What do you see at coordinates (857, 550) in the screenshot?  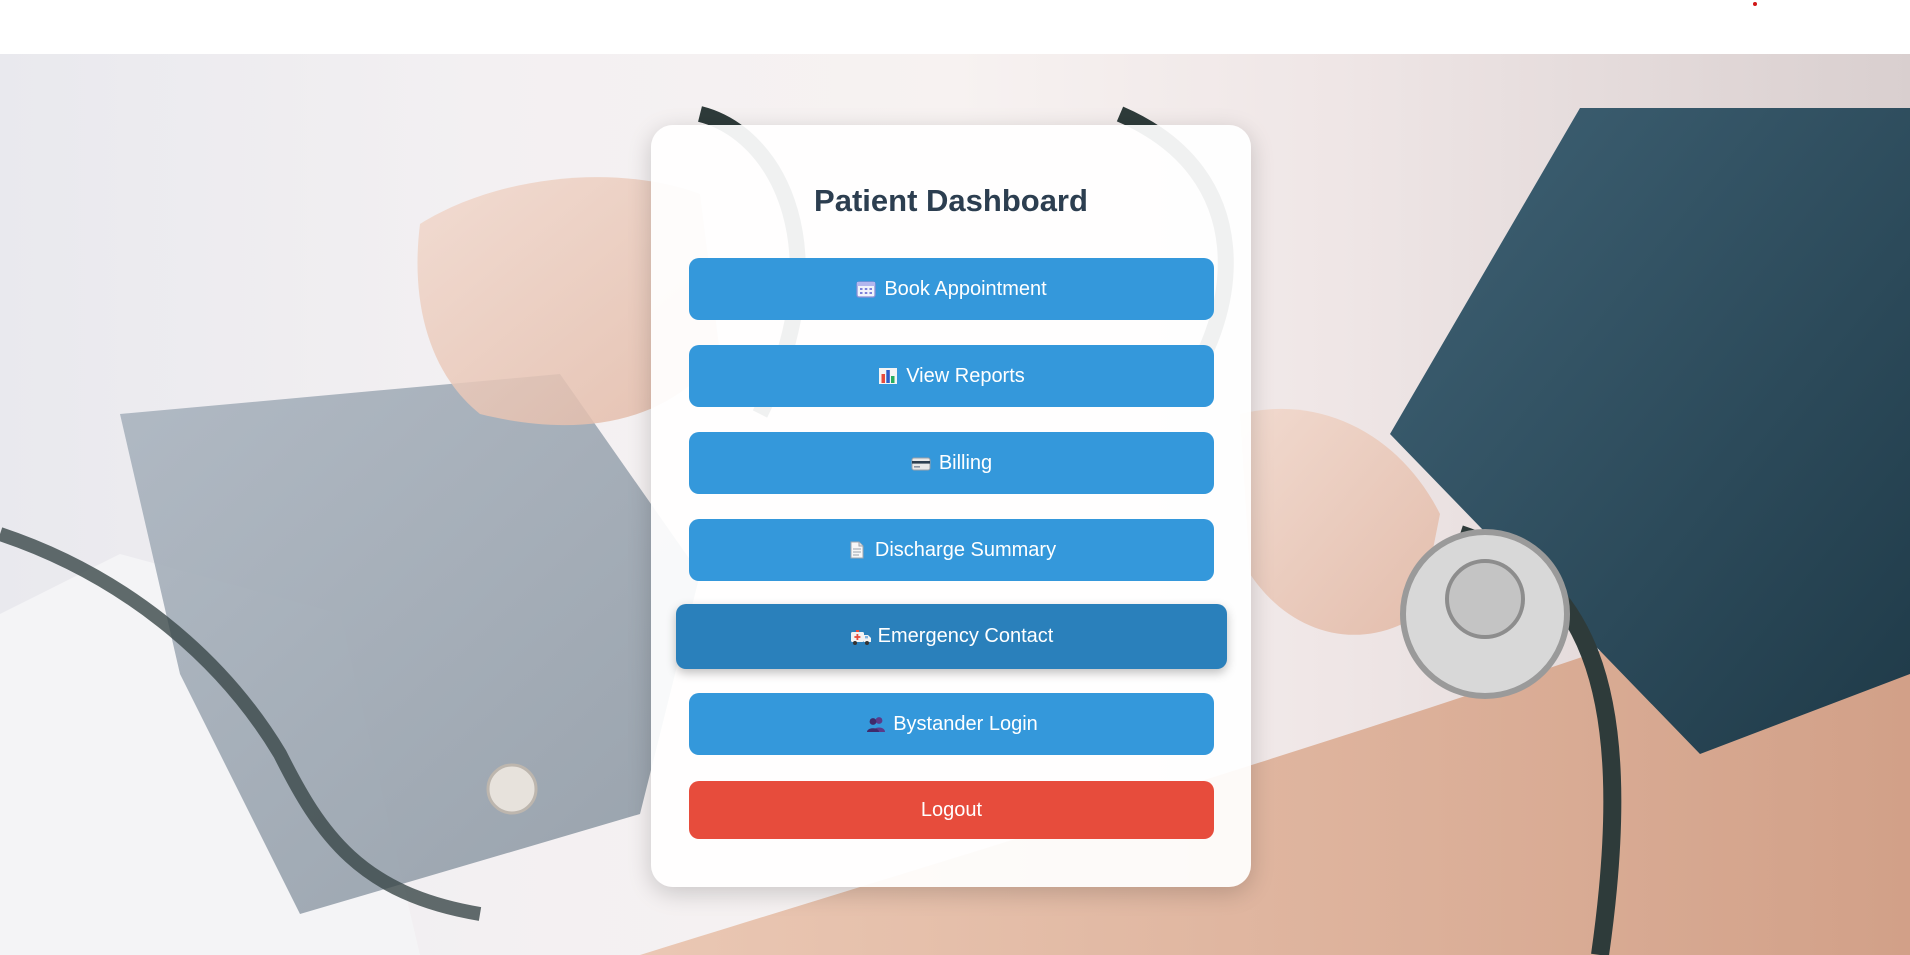 I see `document-icon` at bounding box center [857, 550].